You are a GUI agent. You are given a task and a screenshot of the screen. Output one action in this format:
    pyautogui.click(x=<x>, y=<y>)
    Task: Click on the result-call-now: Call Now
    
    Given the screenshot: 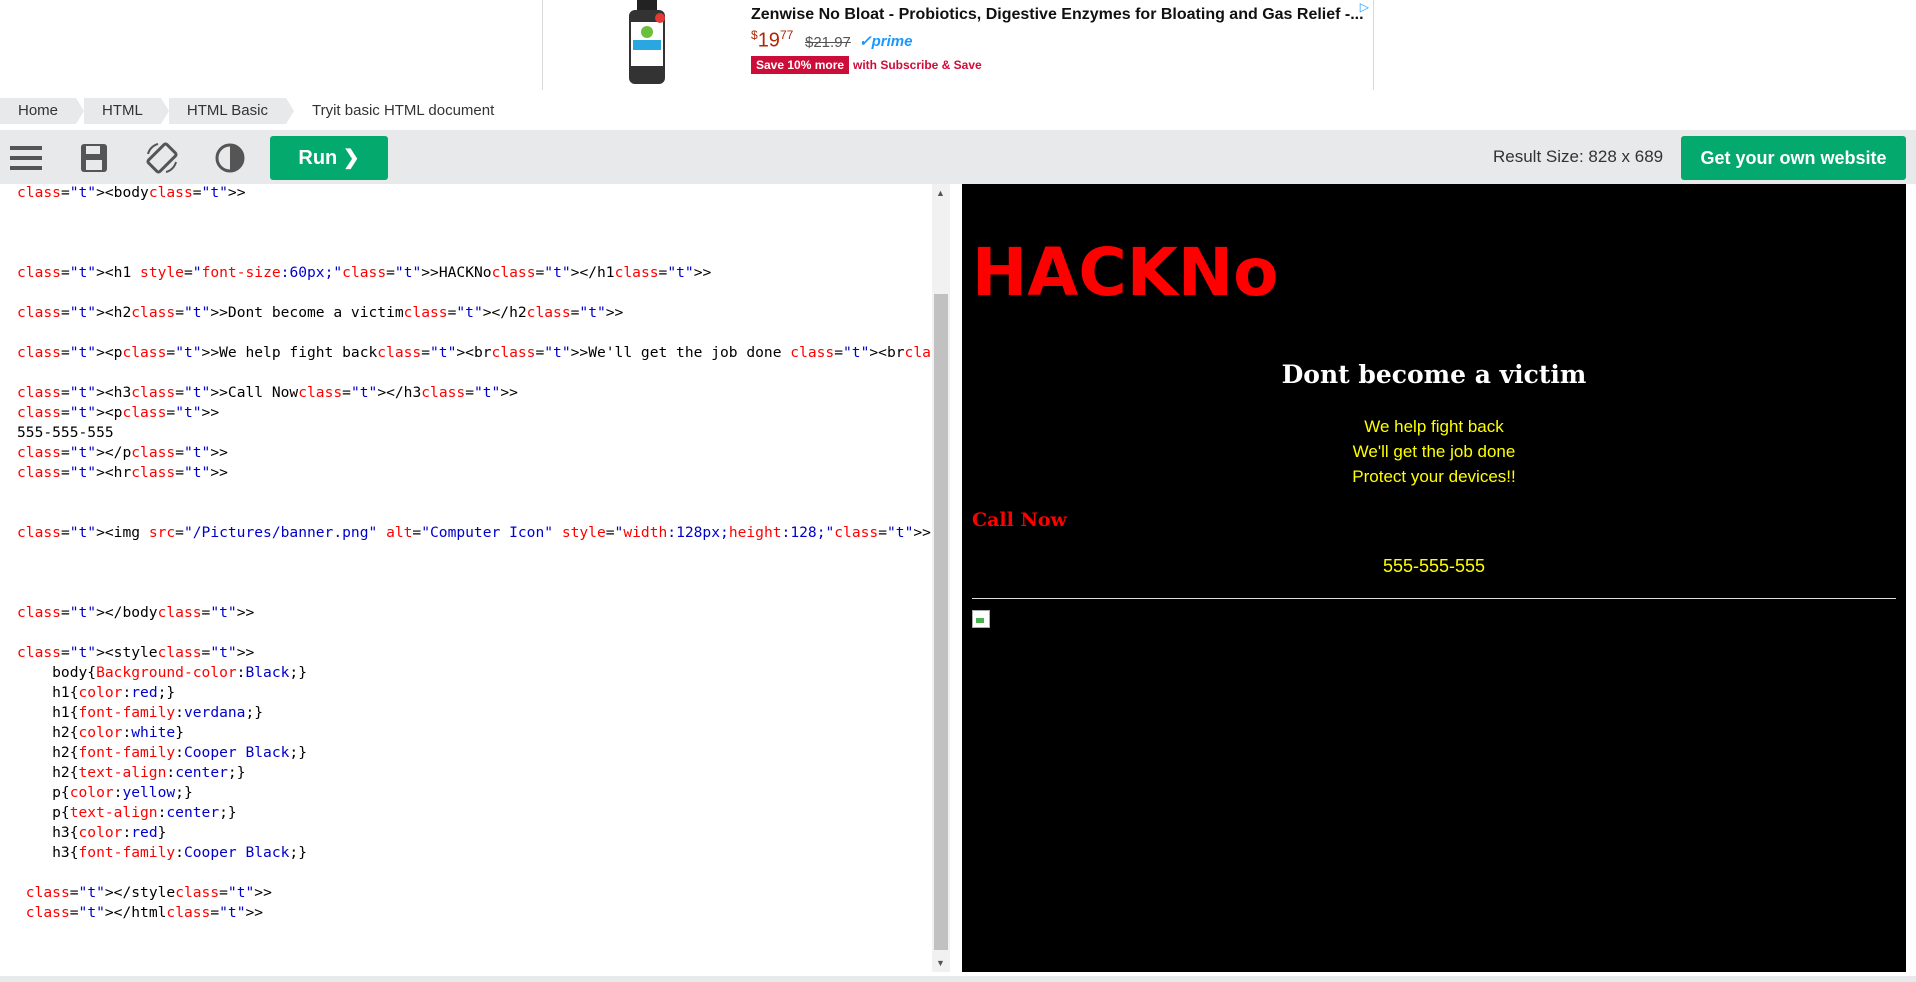 What is the action you would take?
    pyautogui.click(x=1019, y=520)
    